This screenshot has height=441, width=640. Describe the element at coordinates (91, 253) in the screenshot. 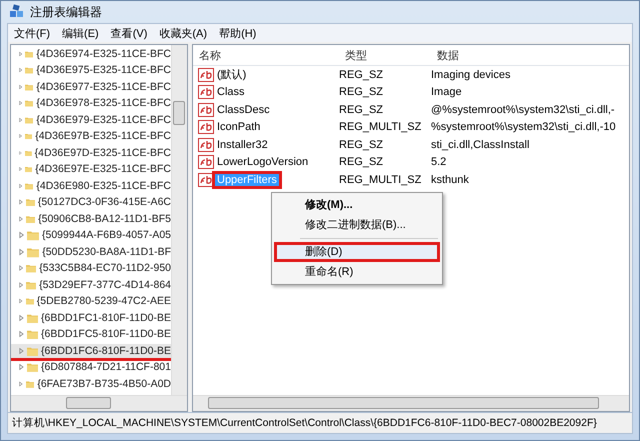

I see `tree-item: {50DD5230-BA8A-11D1-BF` at that location.